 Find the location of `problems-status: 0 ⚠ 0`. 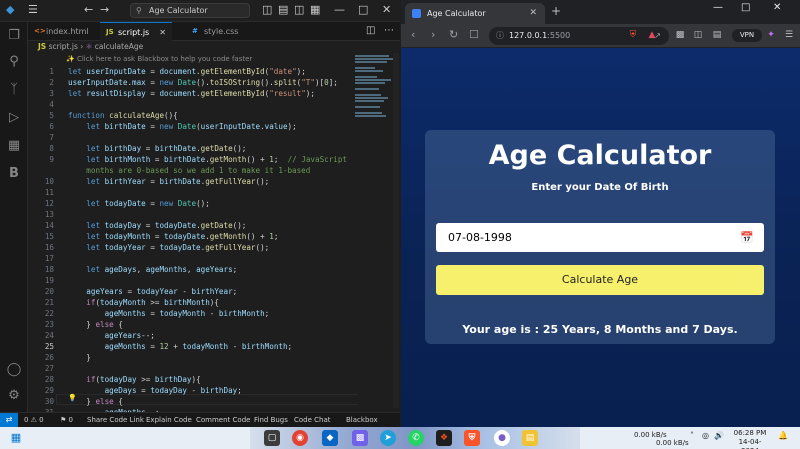

problems-status: 0 ⚠ 0 is located at coordinates (34, 420).